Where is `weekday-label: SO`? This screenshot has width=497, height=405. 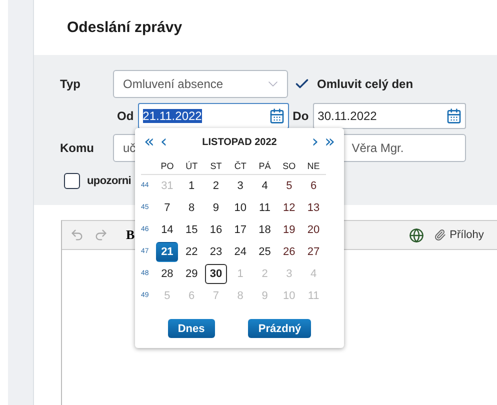
weekday-label: SO is located at coordinates (289, 166).